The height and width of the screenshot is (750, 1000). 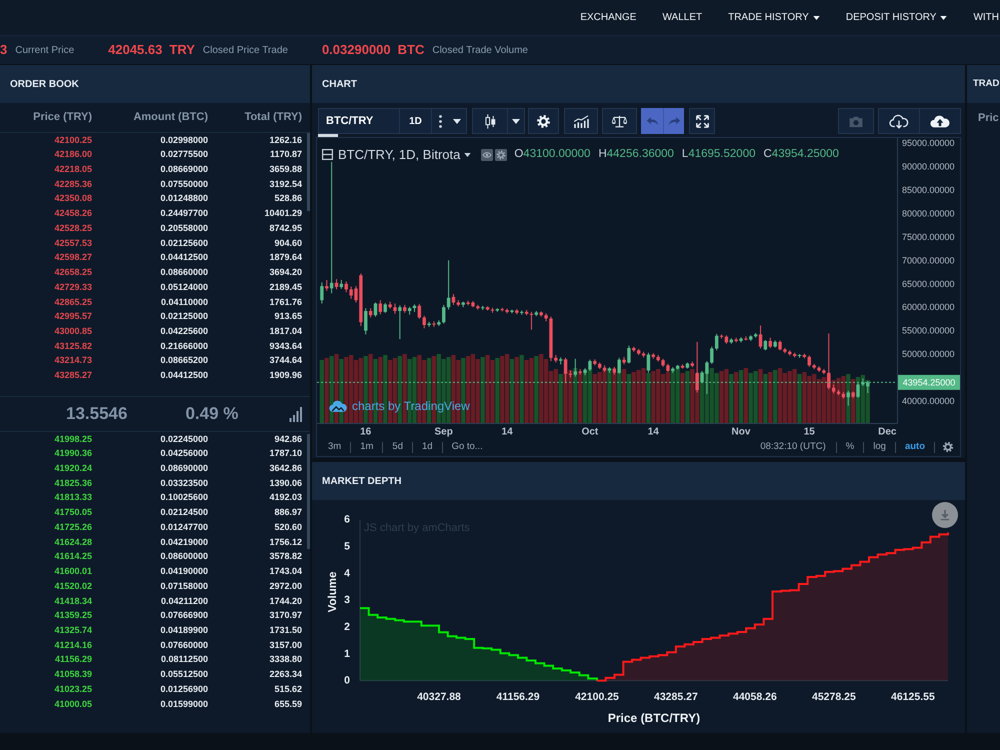 I want to click on total-cell-text: 2972.00, so click(x=285, y=586).